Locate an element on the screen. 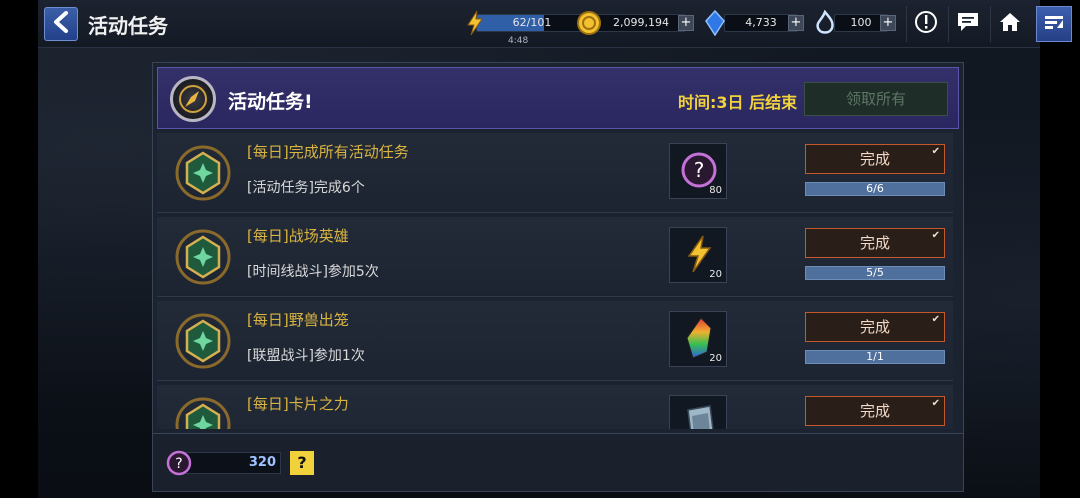 This screenshot has width=1080, height=498. mission-desc: [活动任务]完成6个 is located at coordinates (306, 188).